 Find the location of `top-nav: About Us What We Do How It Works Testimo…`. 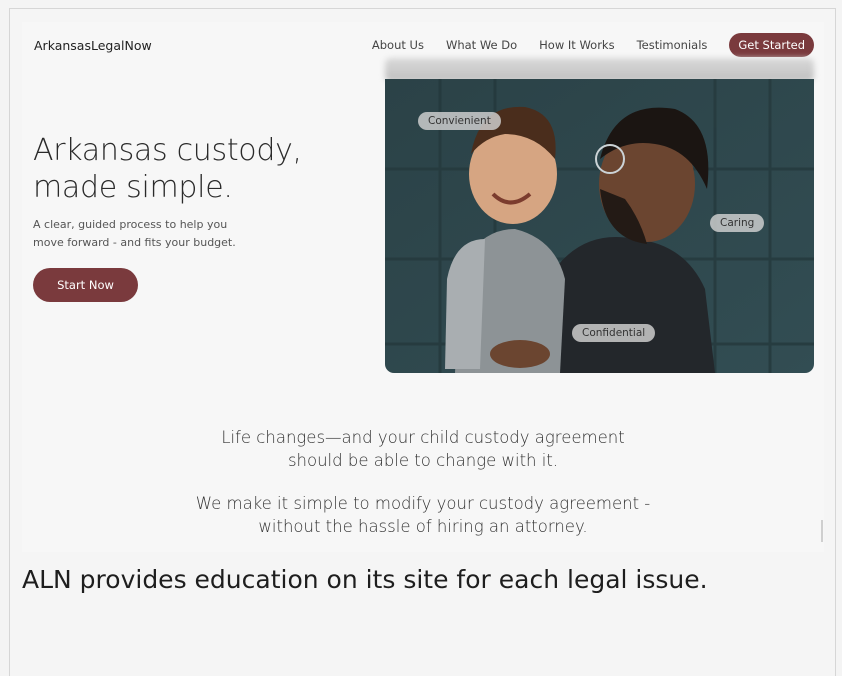

top-nav: About Us What We Do How It Works Testimo… is located at coordinates (593, 45).